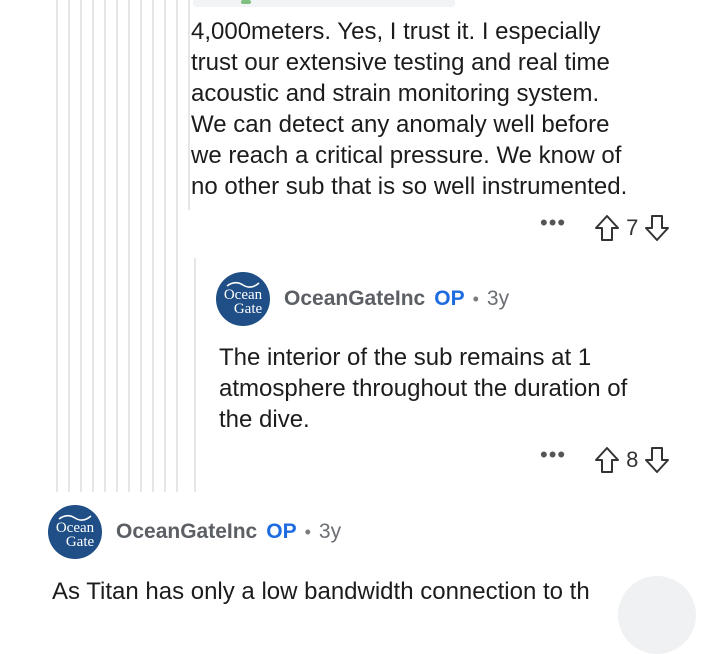 The height and width of the screenshot is (654, 719). What do you see at coordinates (423, 388) in the screenshot?
I see `comment-line: atmosphere throughout the duration of` at bounding box center [423, 388].